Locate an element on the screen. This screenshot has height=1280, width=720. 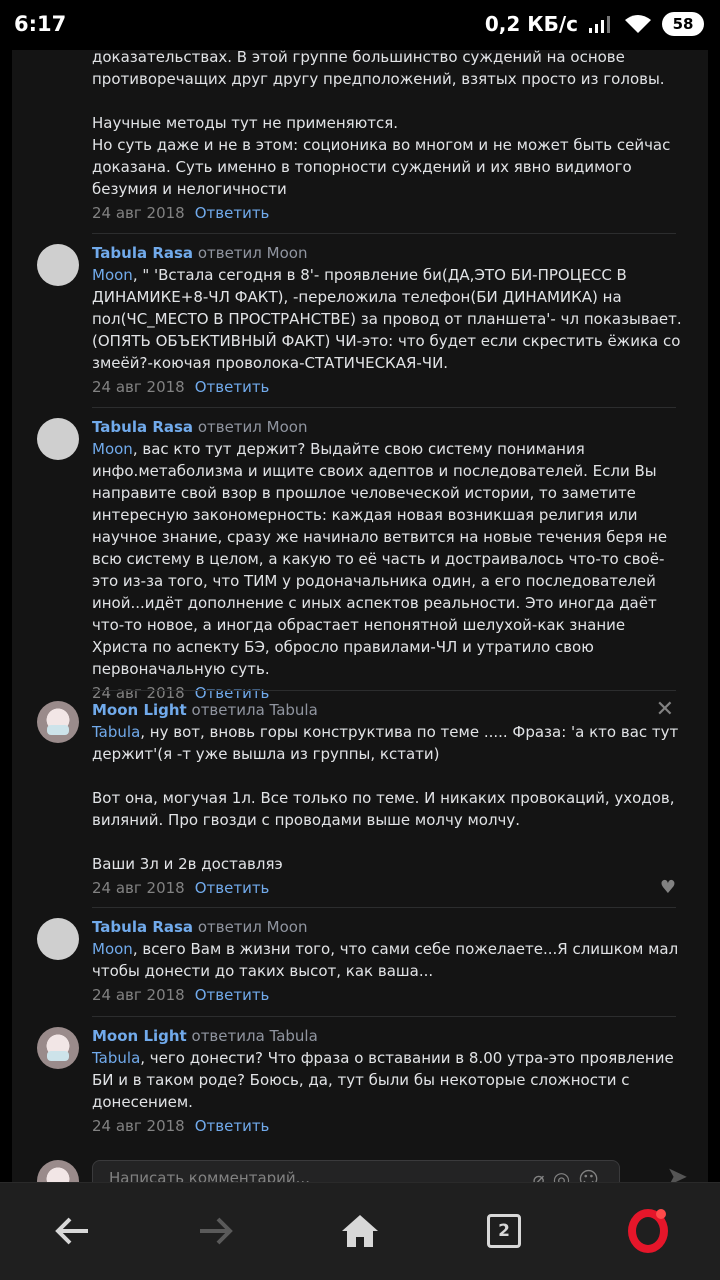
wifi-icon is located at coordinates (638, 24).